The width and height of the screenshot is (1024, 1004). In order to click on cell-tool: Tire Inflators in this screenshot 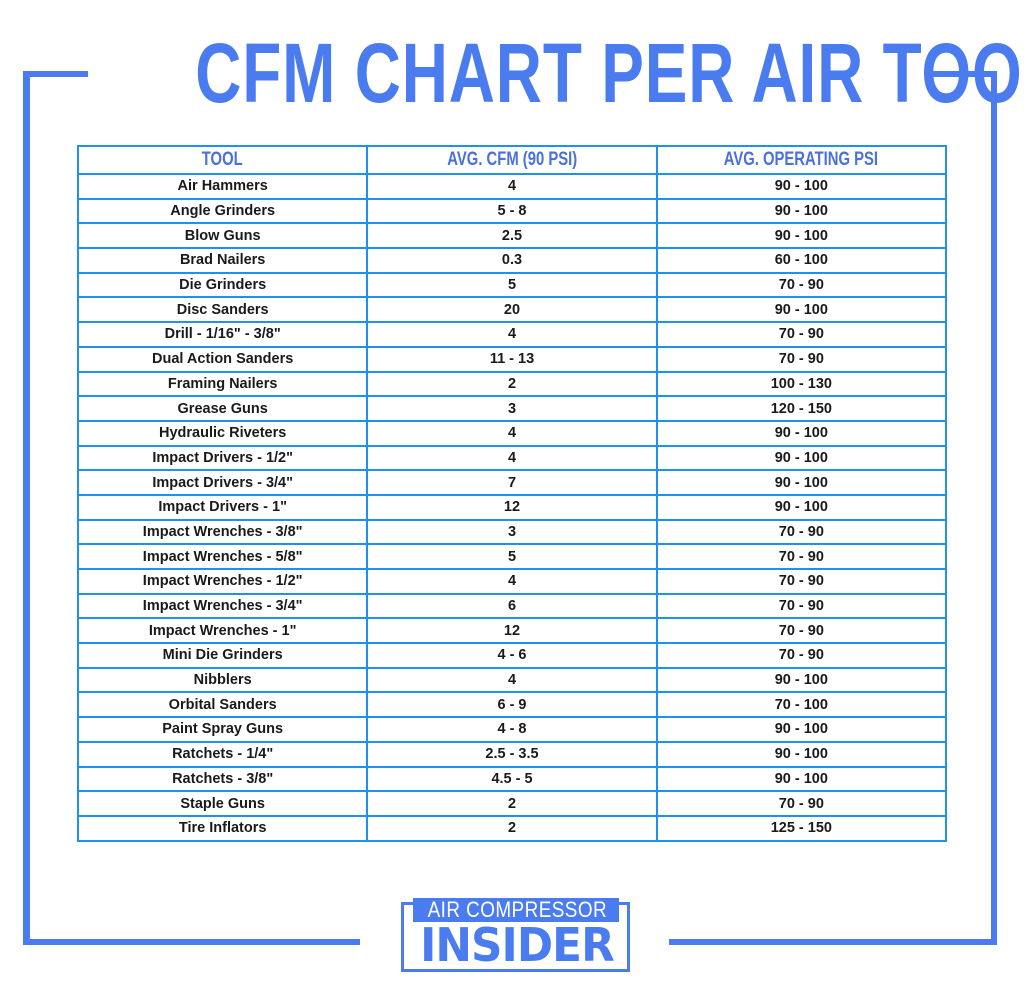, I will do `click(222, 828)`.